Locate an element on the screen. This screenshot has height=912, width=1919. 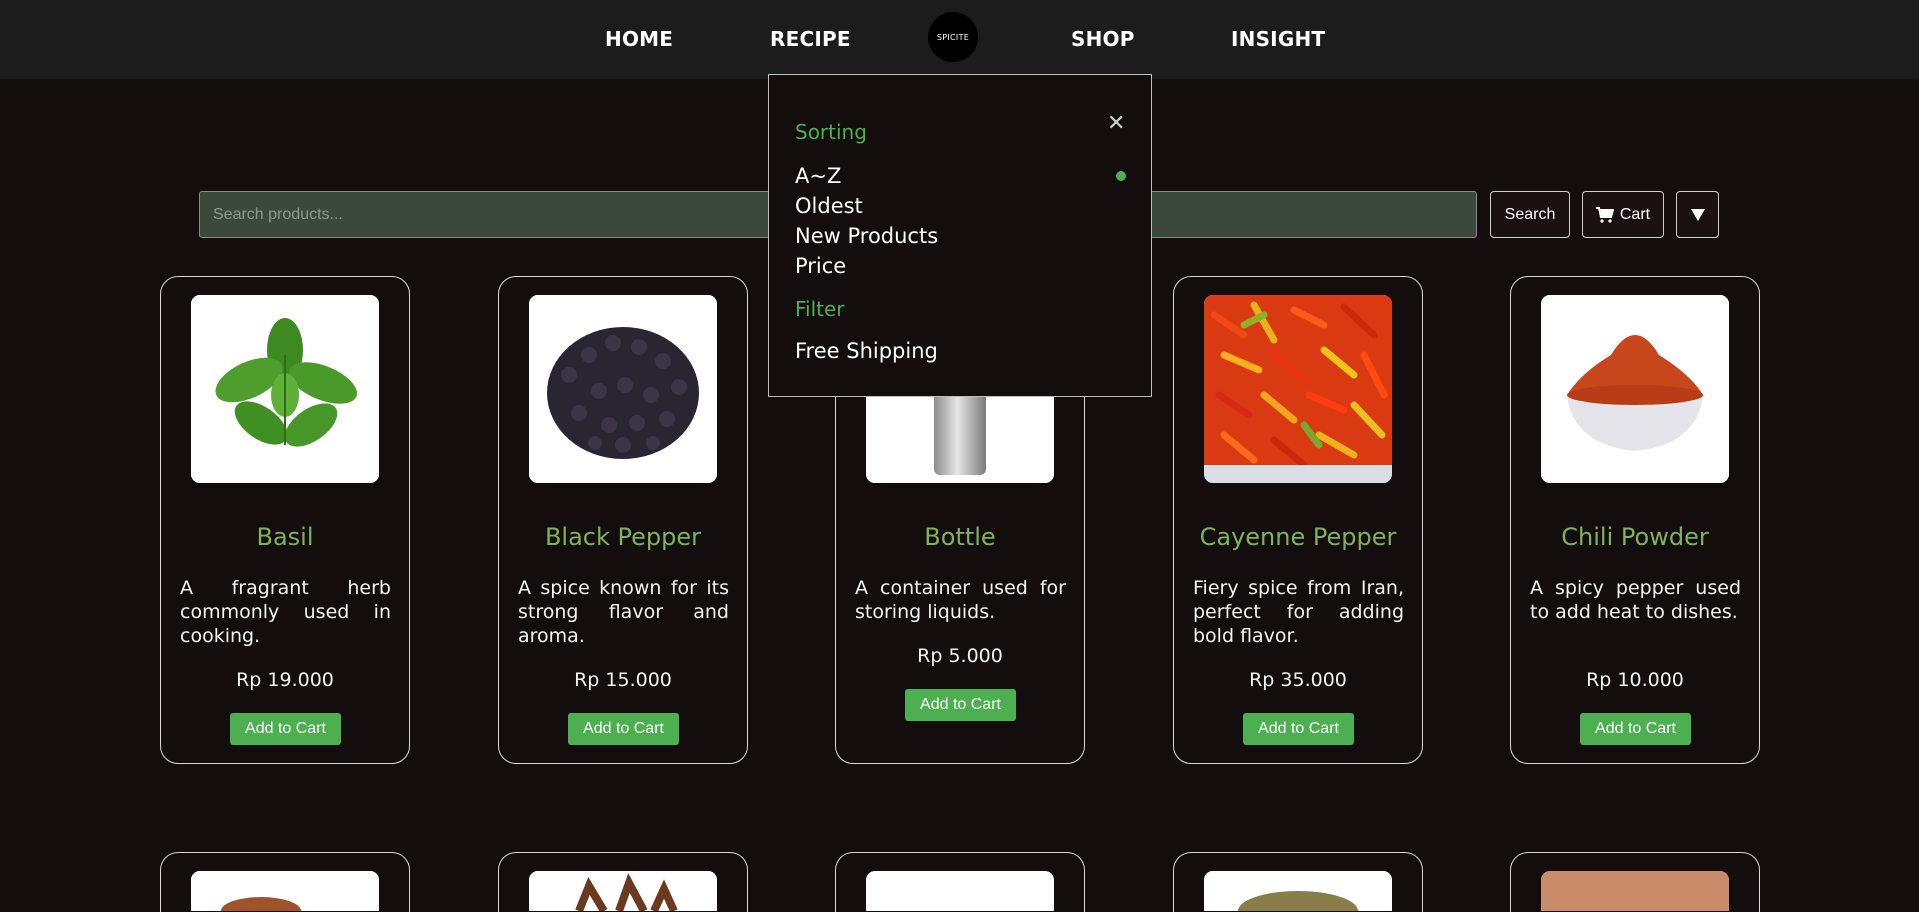
product-name: Cayenne Pepper is located at coordinates (1298, 537).